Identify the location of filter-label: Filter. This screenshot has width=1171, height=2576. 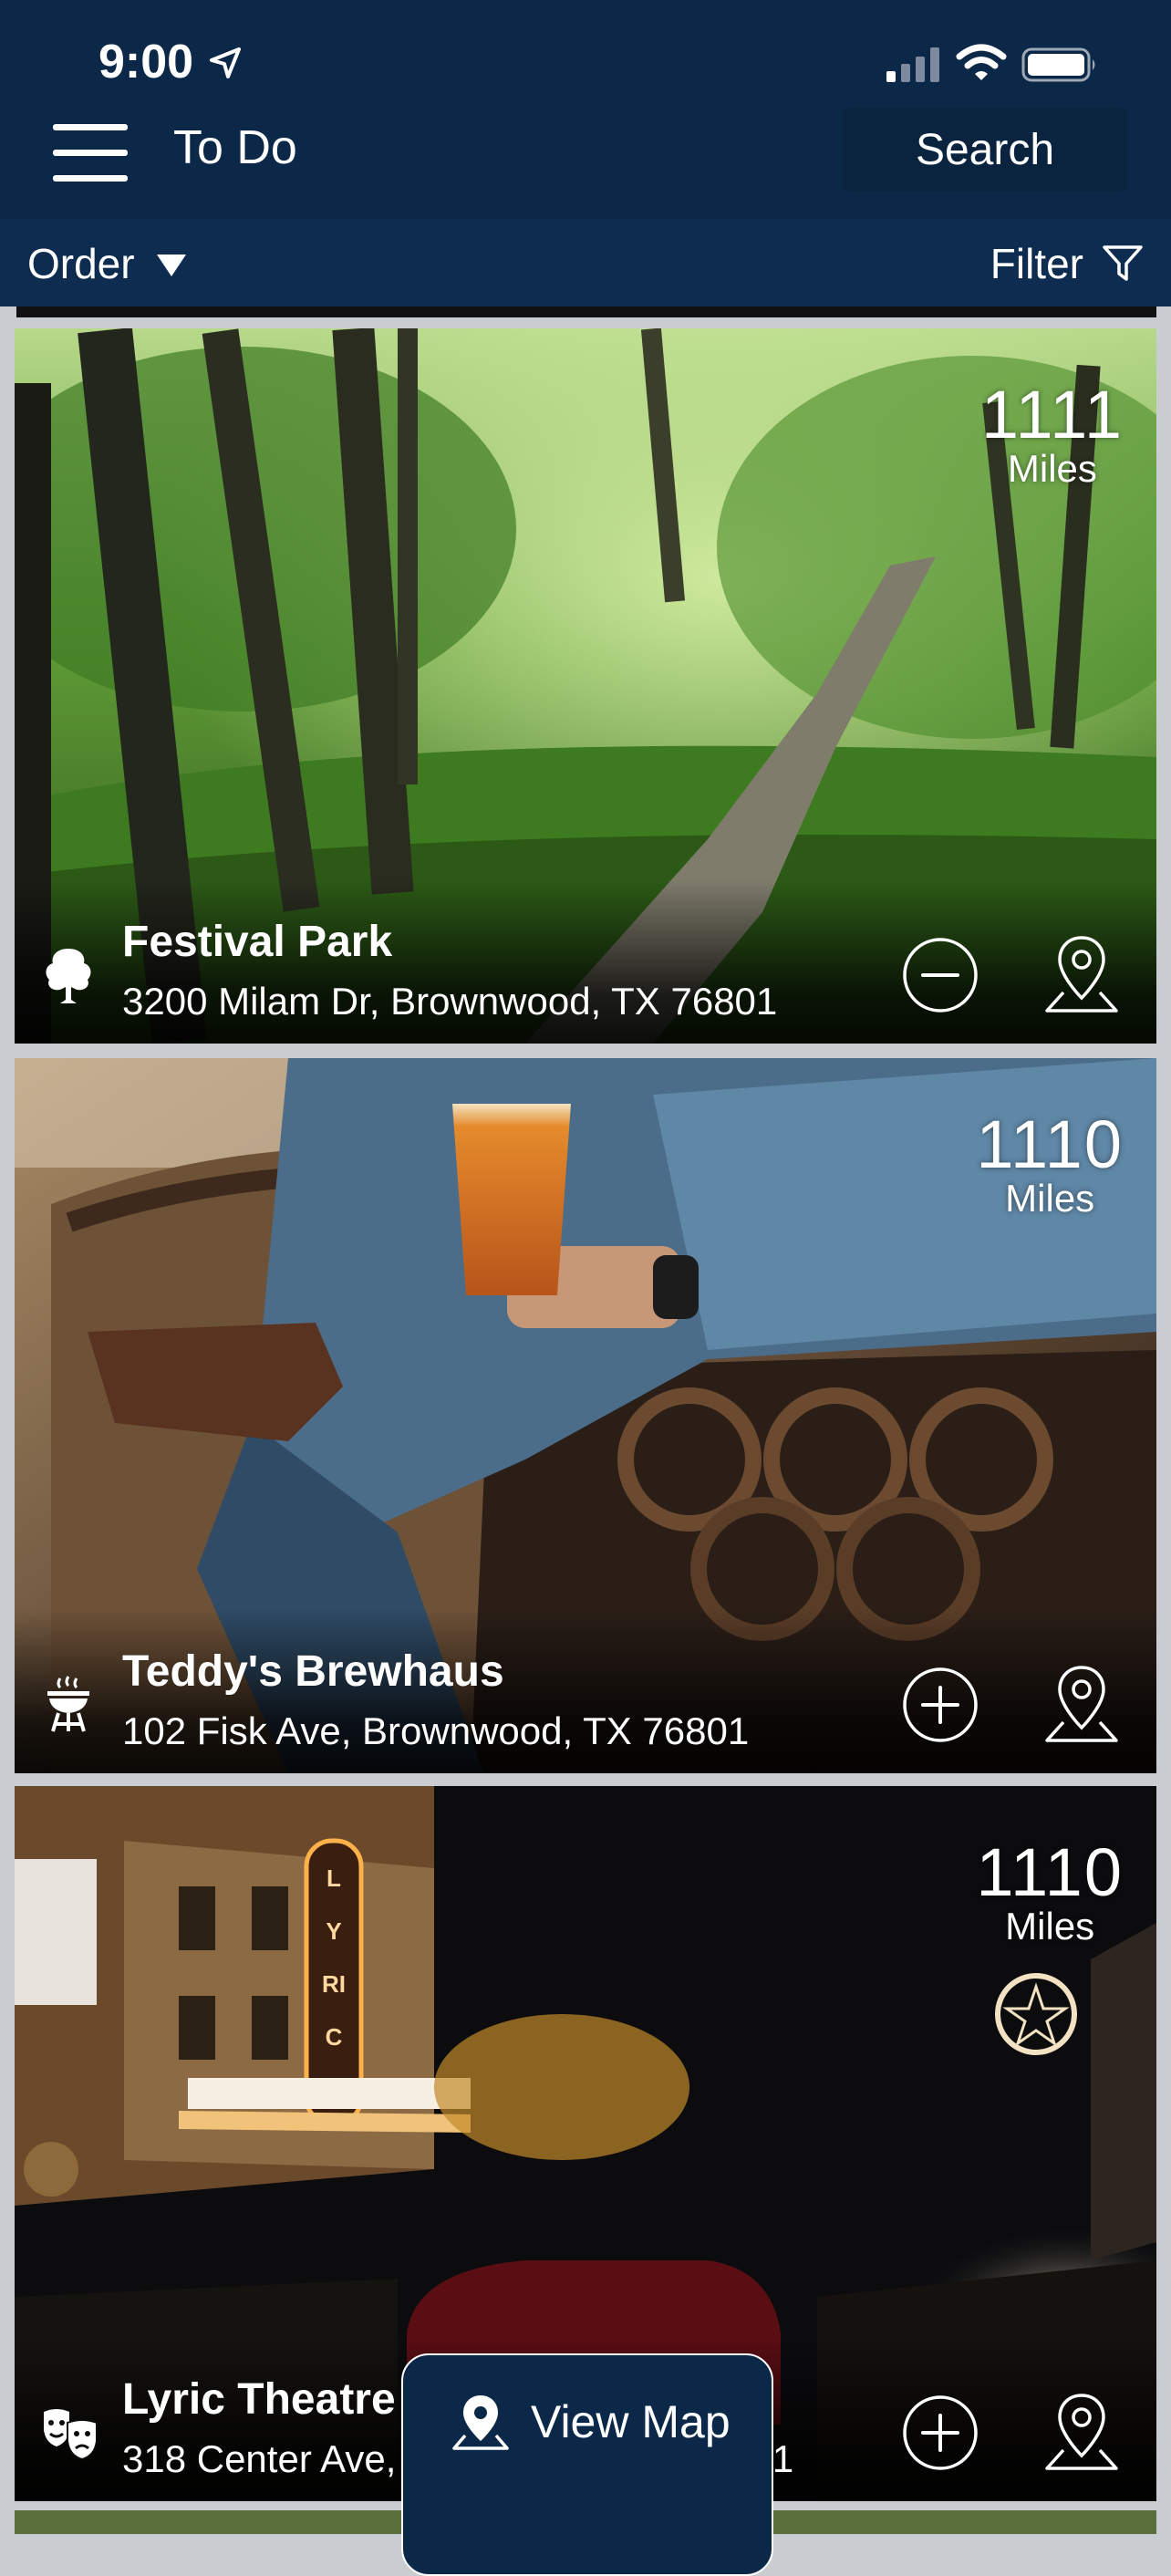
(1036, 263).